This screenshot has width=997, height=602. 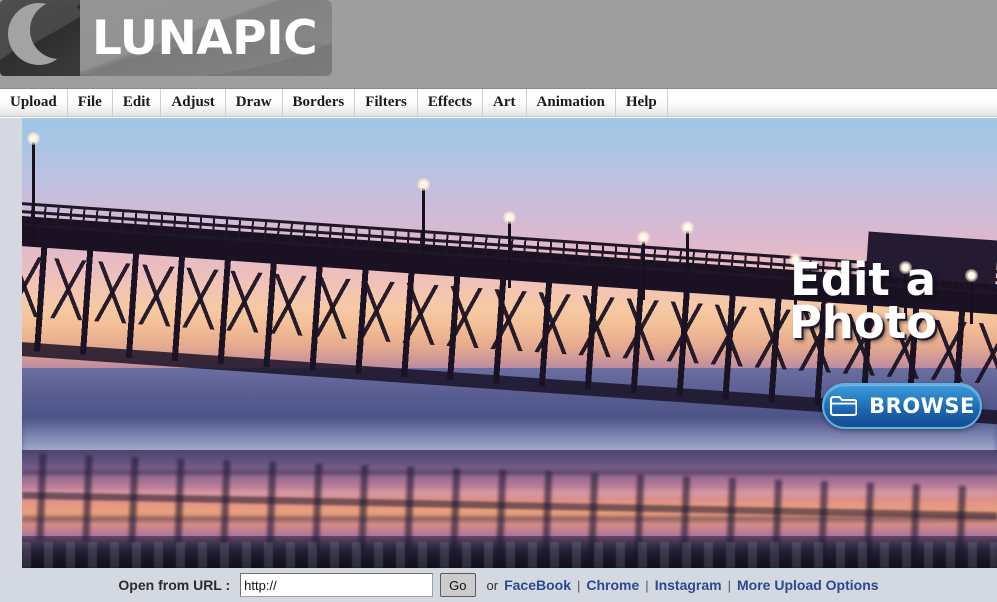 What do you see at coordinates (337, 585) in the screenshot?
I see `url-input` at bounding box center [337, 585].